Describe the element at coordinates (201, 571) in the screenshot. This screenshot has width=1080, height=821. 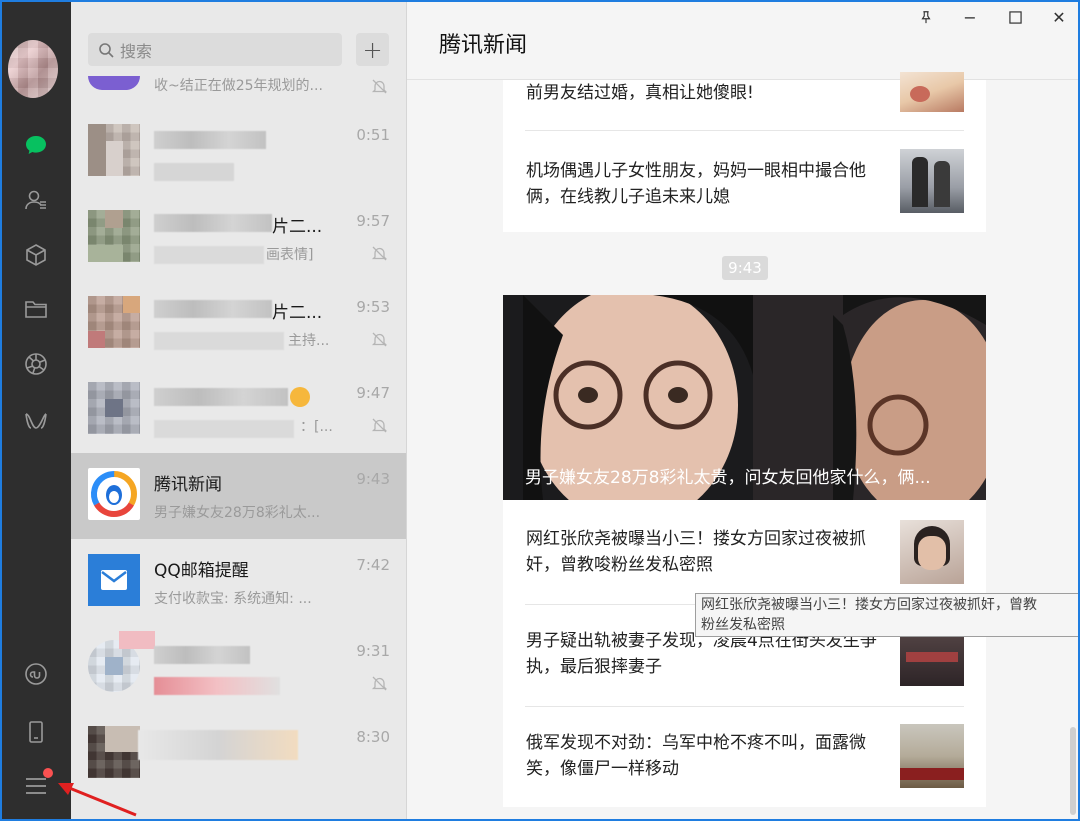
I see `chat-name: QQ邮箱提醒` at that location.